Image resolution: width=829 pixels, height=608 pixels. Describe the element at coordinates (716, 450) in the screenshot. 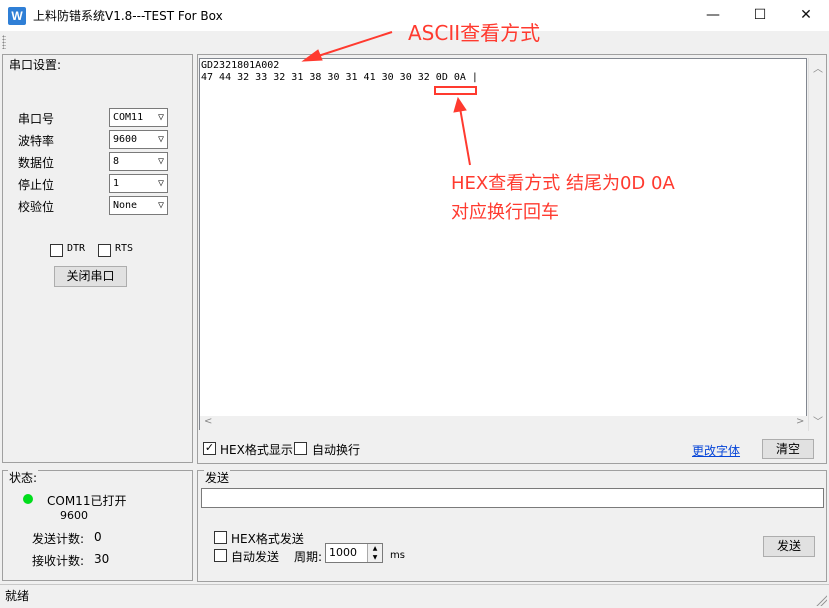

I see `change-font-link: 更改字体` at that location.